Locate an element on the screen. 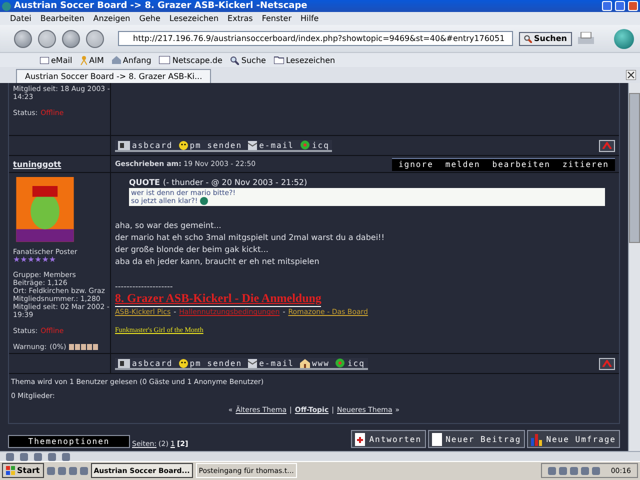 The width and height of the screenshot is (640, 480). menu-item: Fenster is located at coordinates (277, 18).